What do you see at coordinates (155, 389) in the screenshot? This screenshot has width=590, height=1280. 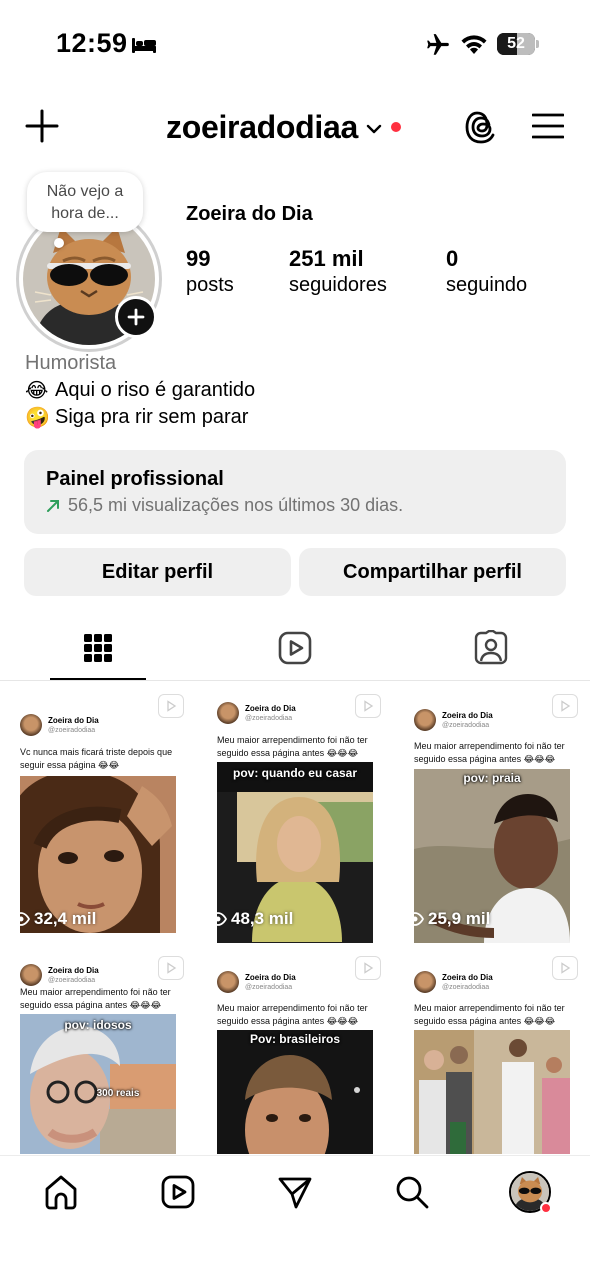 I see `bio-text: Aqui o riso é garantido` at bounding box center [155, 389].